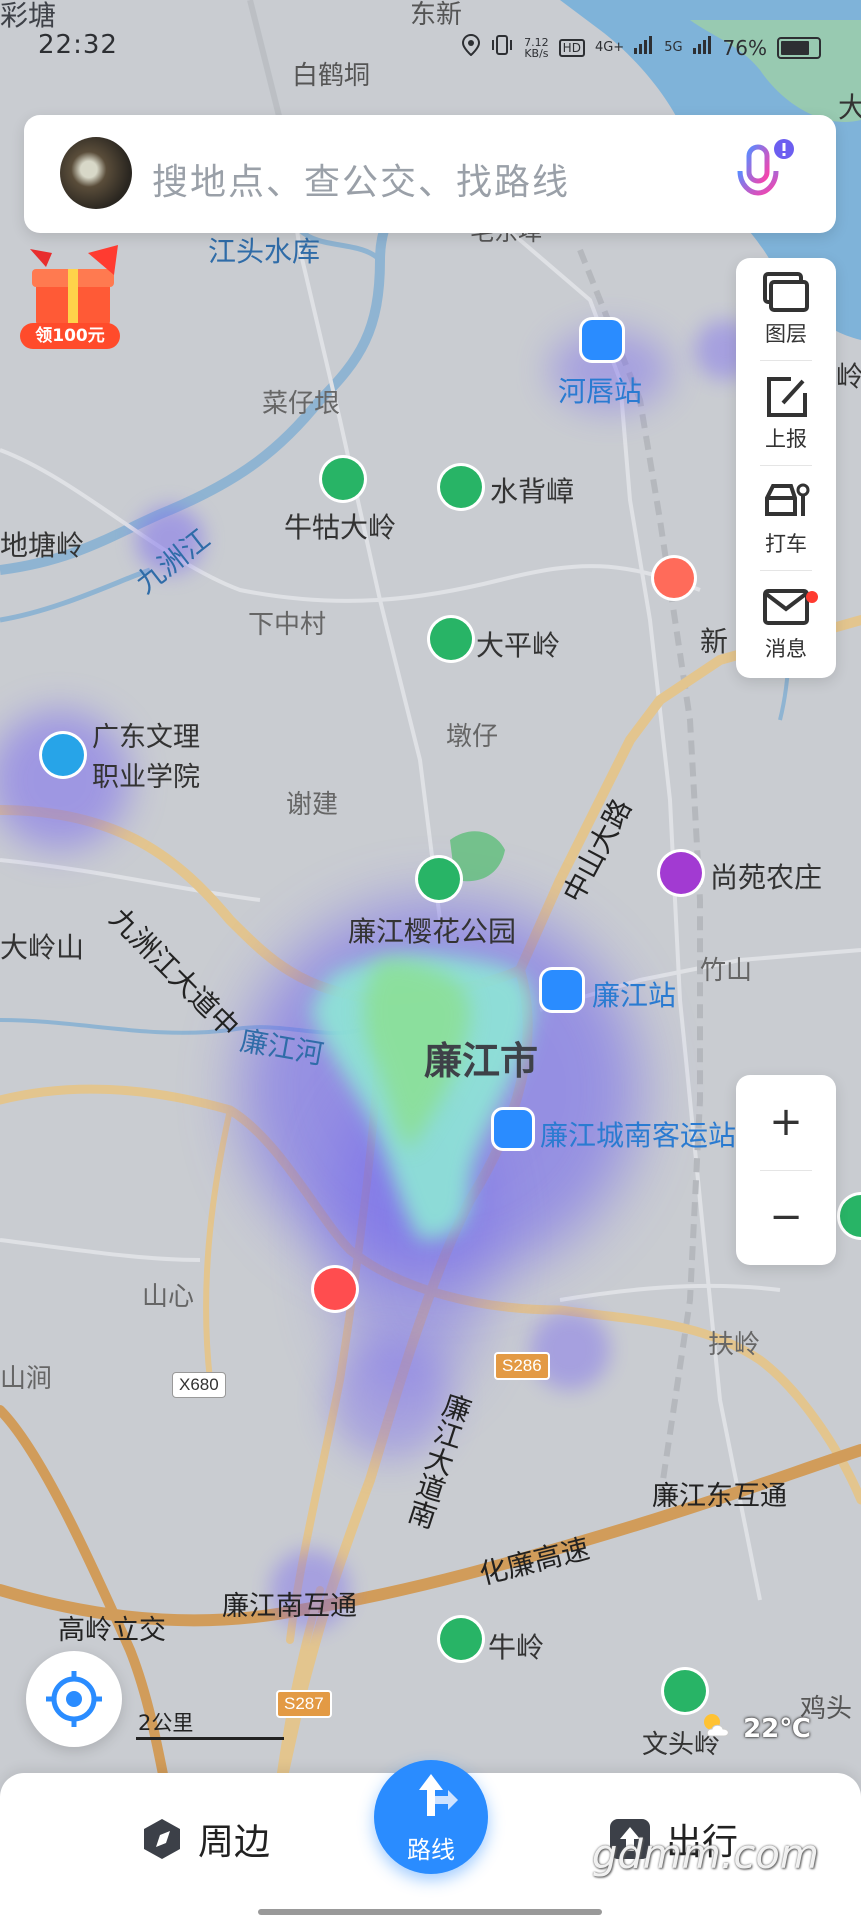  What do you see at coordinates (516, 1647) in the screenshot?
I see `map-label: 牛岭` at bounding box center [516, 1647].